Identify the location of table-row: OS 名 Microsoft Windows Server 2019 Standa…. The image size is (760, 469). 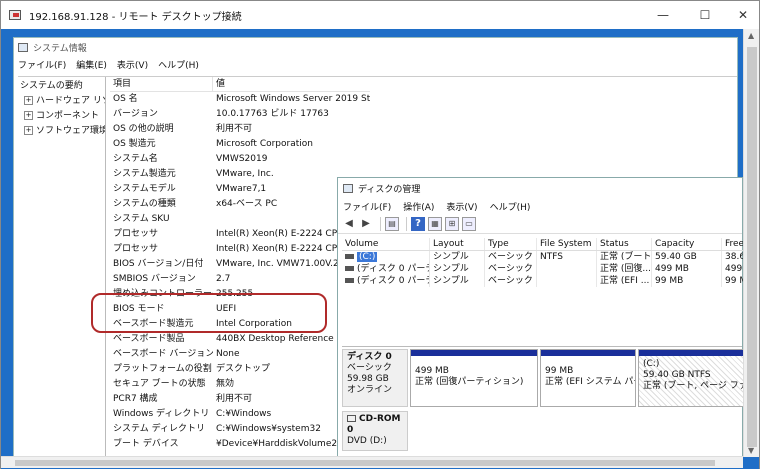
(240, 99).